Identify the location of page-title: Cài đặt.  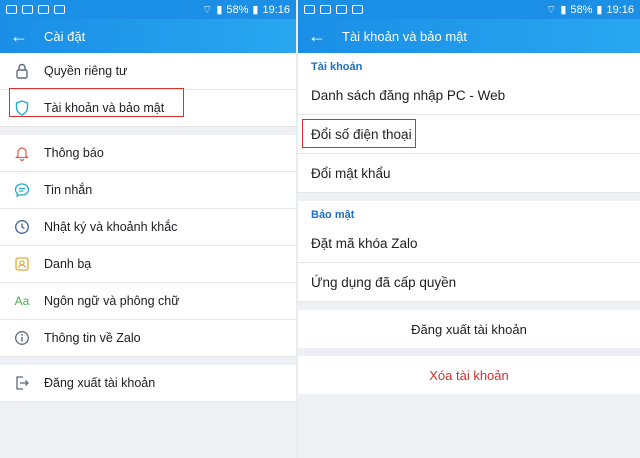
(65, 36).